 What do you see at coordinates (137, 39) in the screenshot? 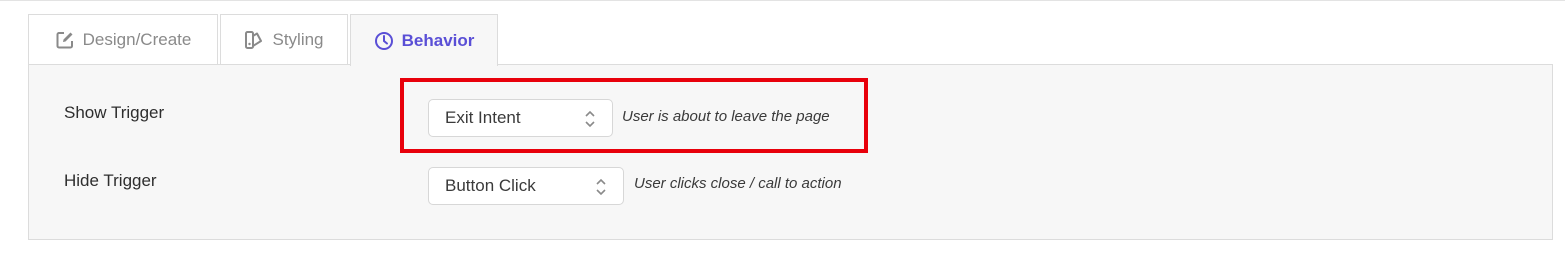
I see `tab-label: Design/Create` at bounding box center [137, 39].